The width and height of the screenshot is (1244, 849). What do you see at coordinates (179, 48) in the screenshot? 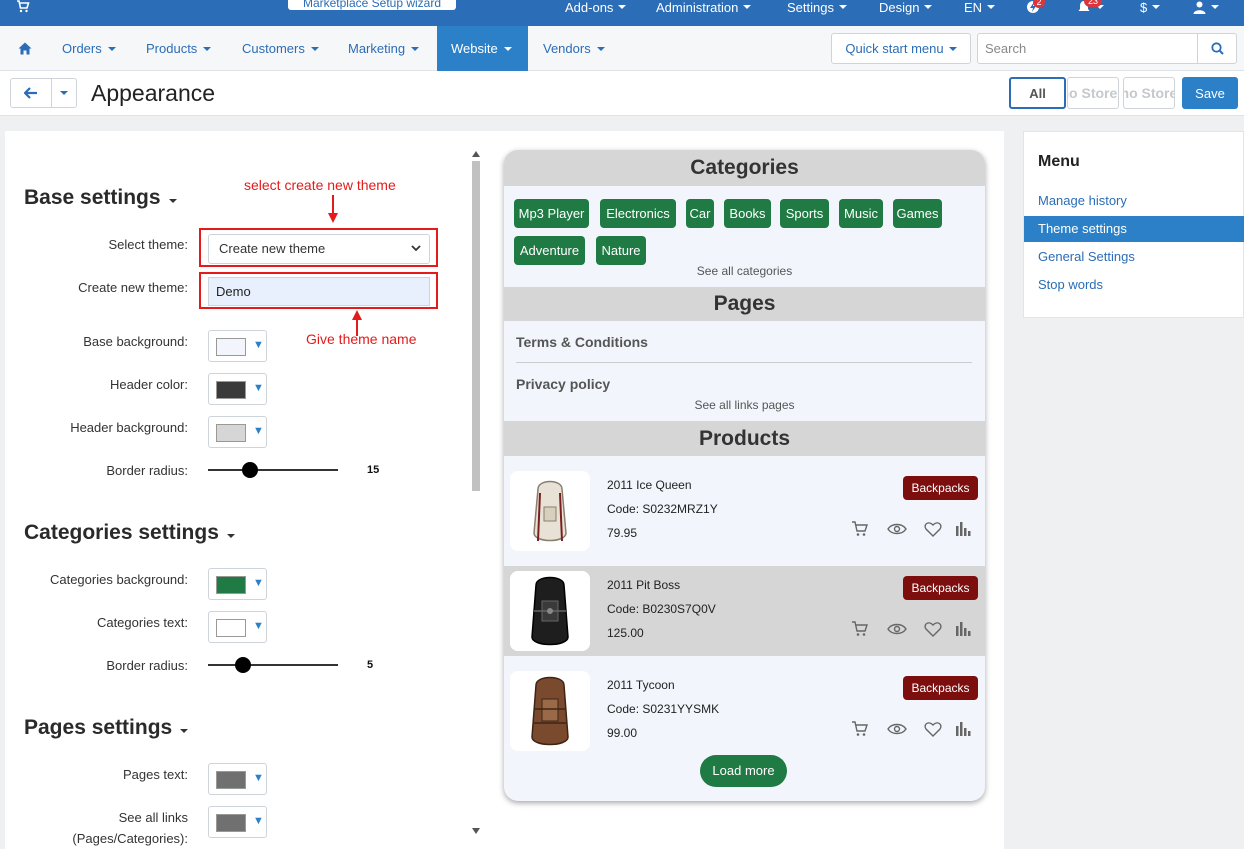
I see `nav-products: Products` at bounding box center [179, 48].